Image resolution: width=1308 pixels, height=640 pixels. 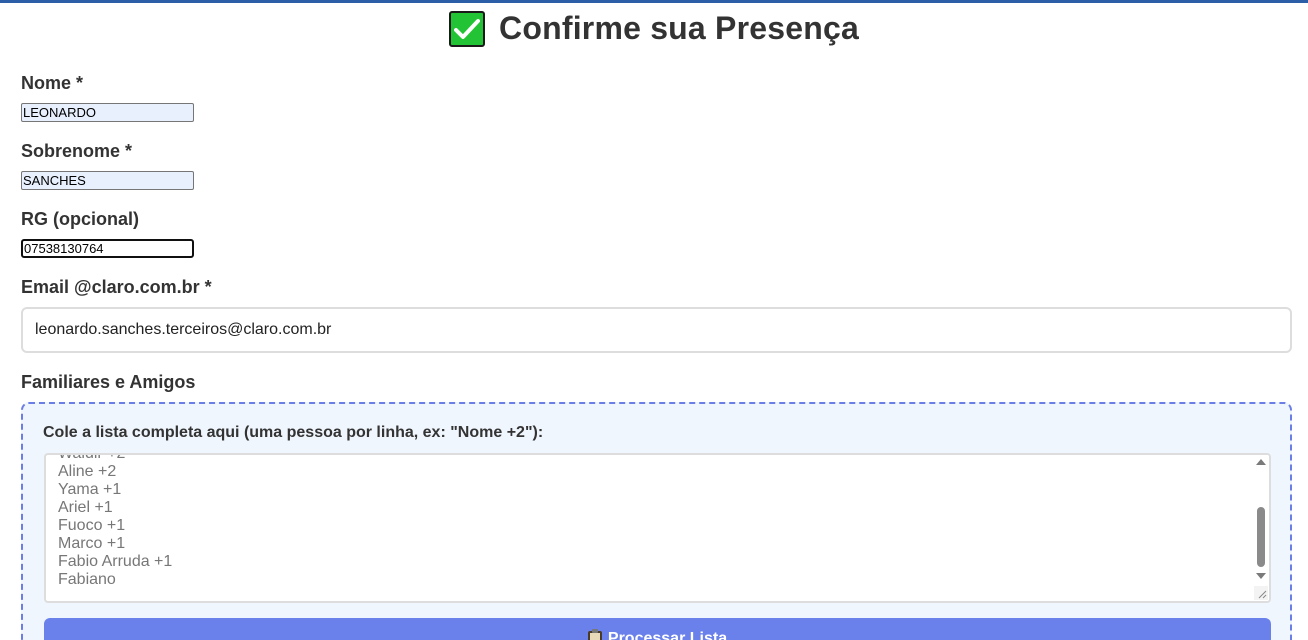 I want to click on email-input, so click(x=656, y=330).